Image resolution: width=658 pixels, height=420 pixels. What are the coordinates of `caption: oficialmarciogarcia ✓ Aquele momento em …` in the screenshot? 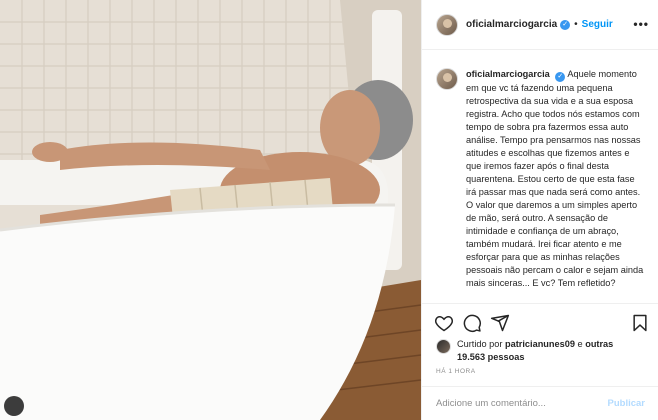 It's located at (555, 179).